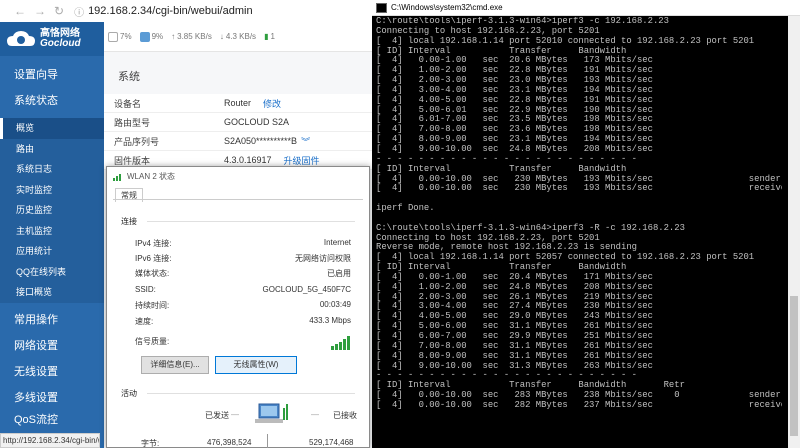  I want to click on speed-row: 速度: 433.3 Mbps, so click(243, 322).